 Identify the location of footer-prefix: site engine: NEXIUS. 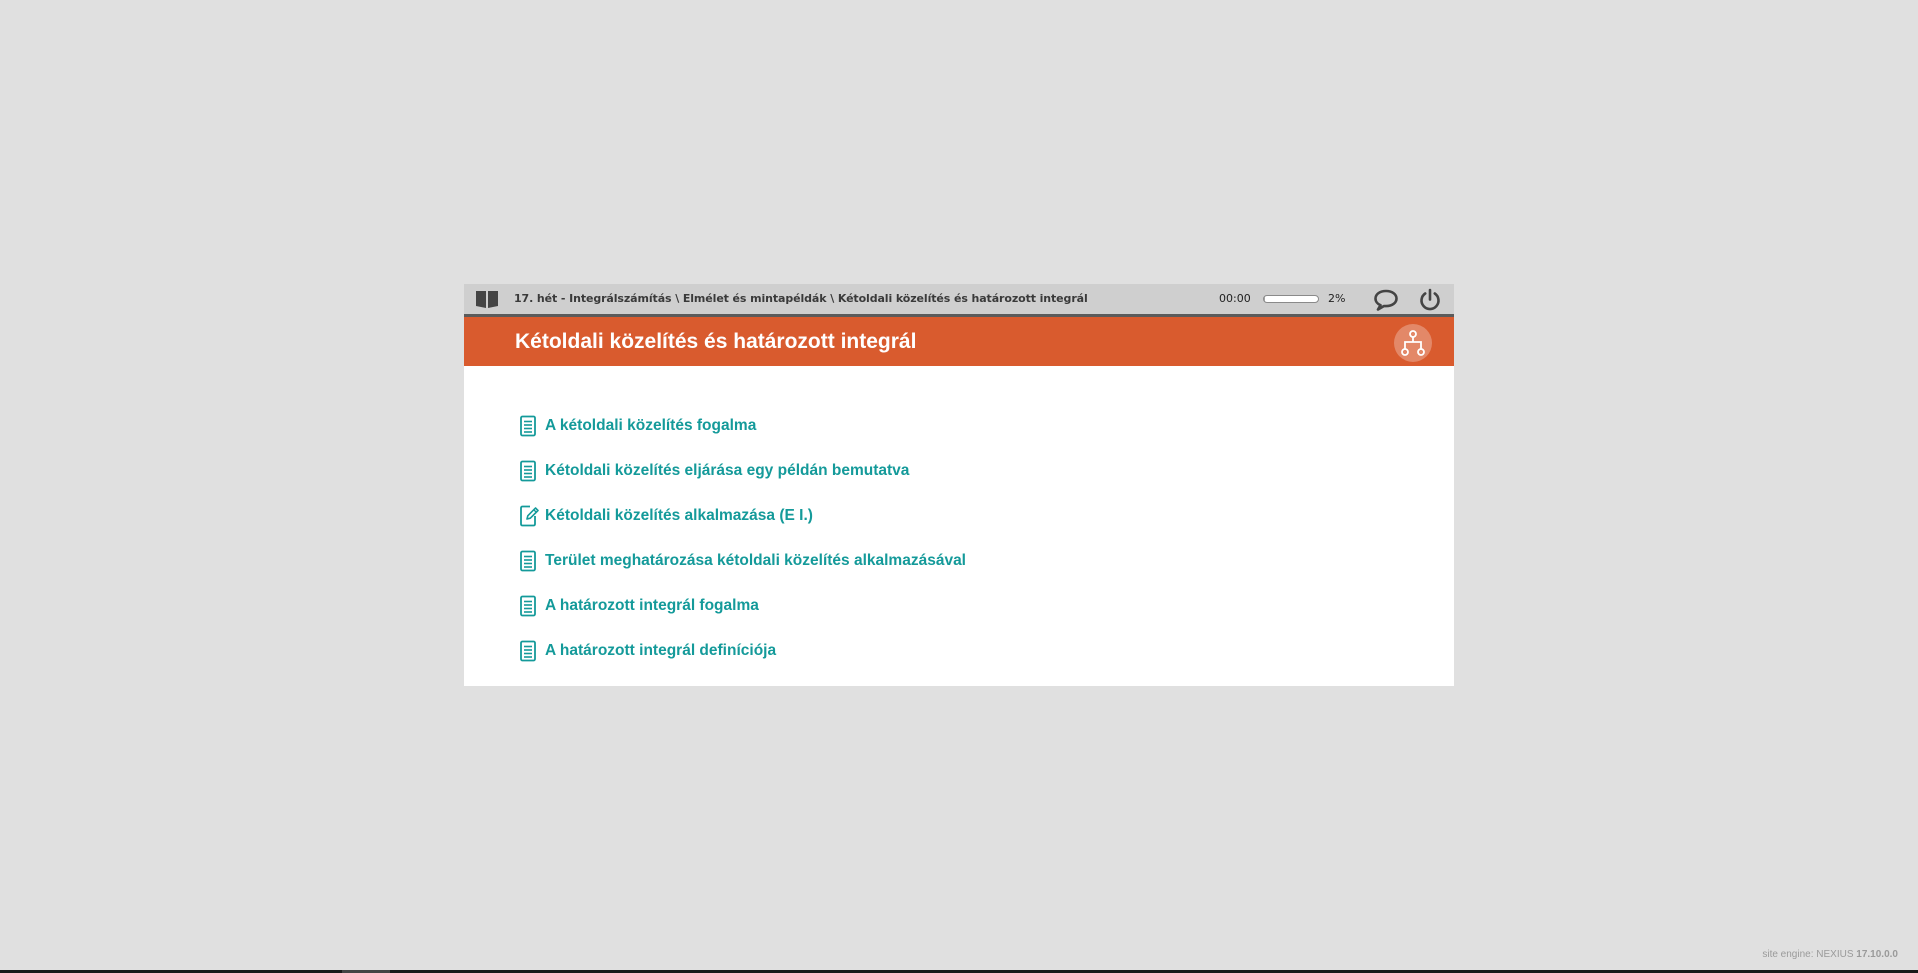
(1809, 954).